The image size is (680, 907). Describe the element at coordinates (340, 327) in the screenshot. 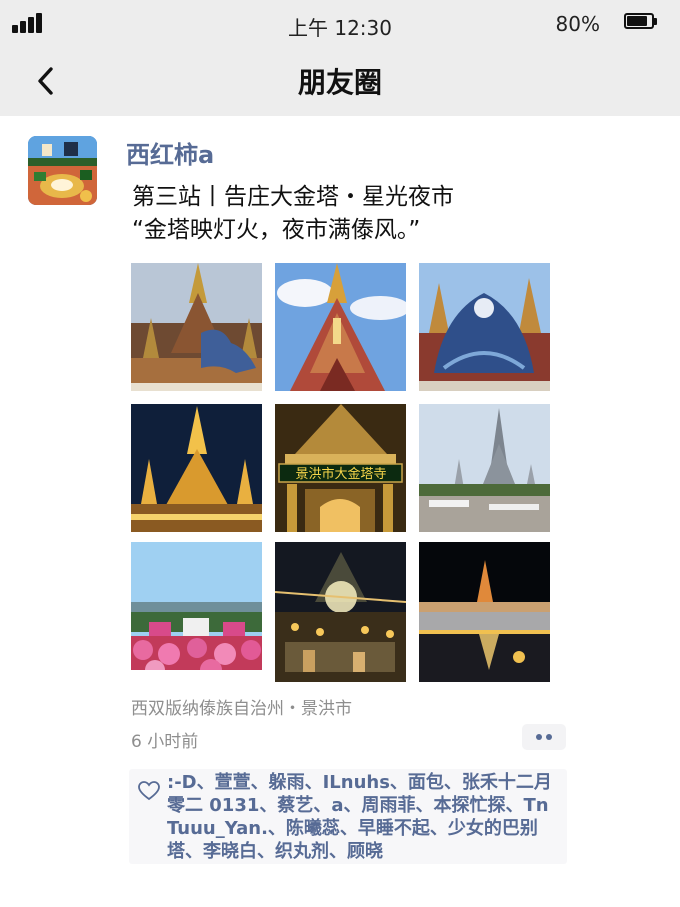

I see `red-golden-stupa-photo` at that location.